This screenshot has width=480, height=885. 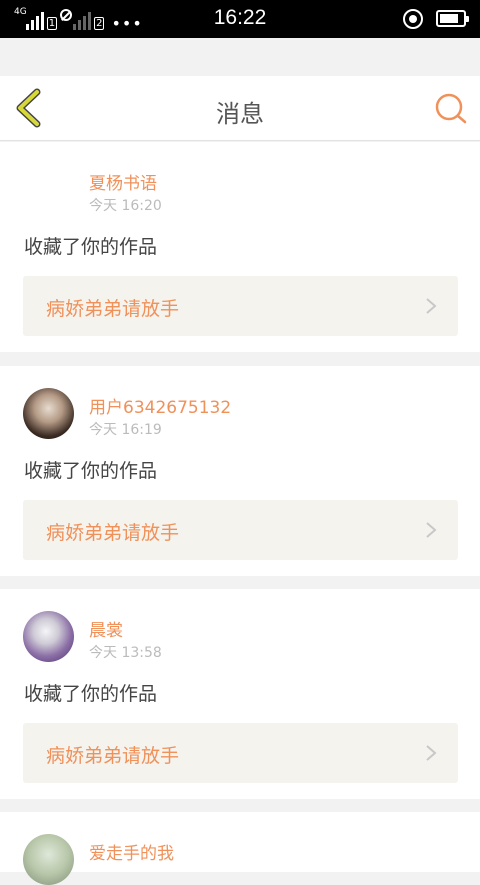 What do you see at coordinates (125, 430) in the screenshot?
I see `message-time: 今天 16:19` at bounding box center [125, 430].